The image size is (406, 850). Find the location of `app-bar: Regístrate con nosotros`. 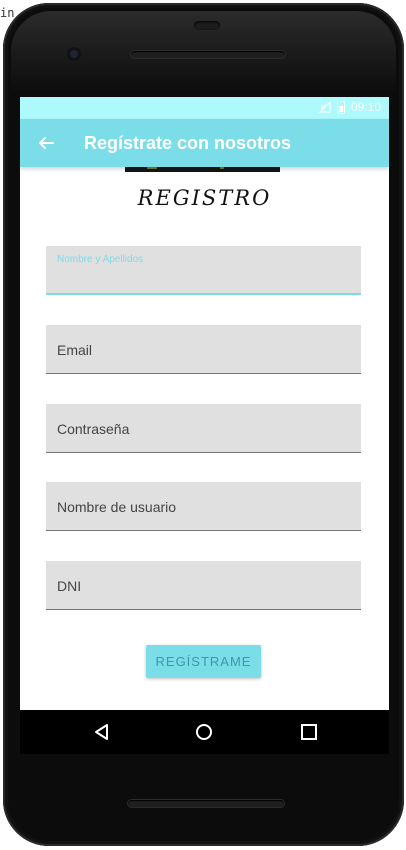

app-bar: Regístrate con nosotros is located at coordinates (204, 143).